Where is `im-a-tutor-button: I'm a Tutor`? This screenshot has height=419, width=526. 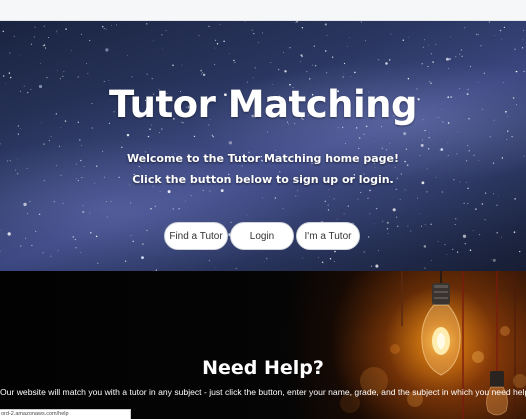 im-a-tutor-button: I'm a Tutor is located at coordinates (328, 236).